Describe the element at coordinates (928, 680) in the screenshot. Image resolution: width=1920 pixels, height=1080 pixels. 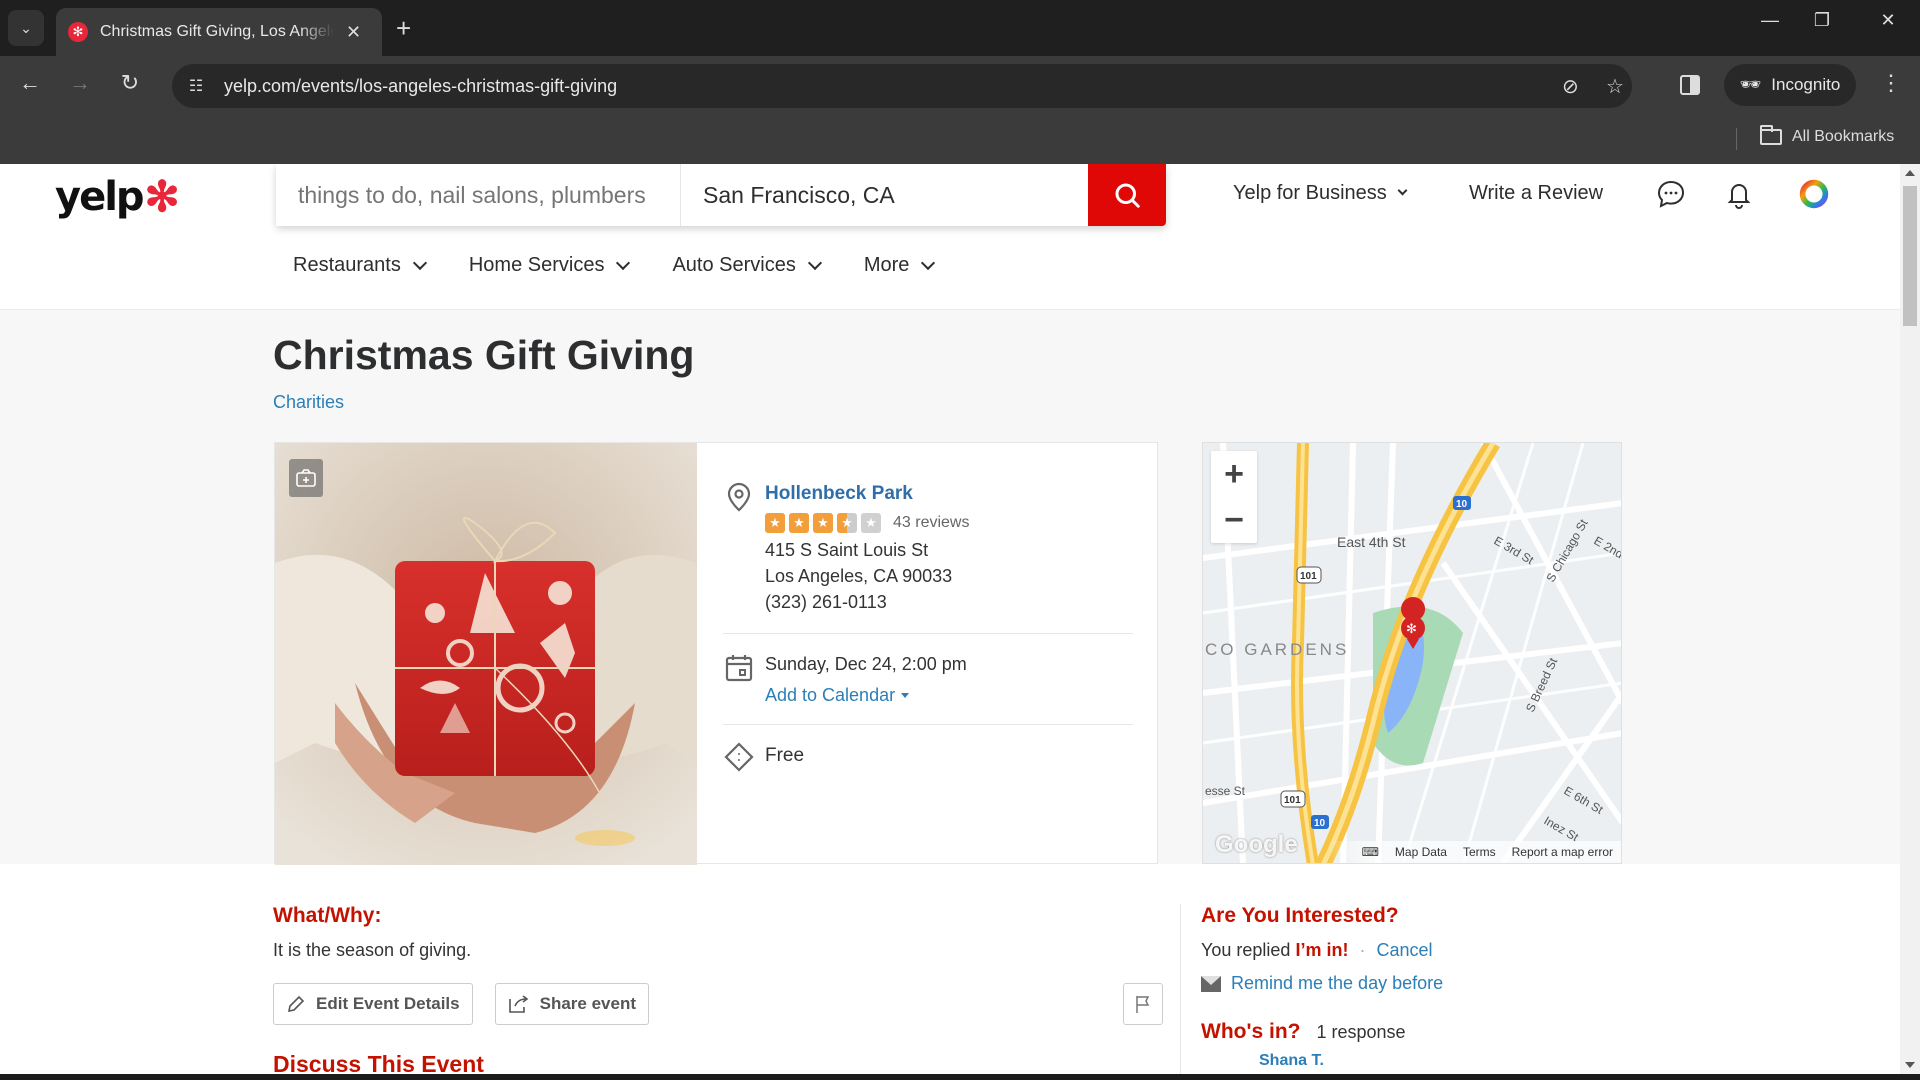
I see `date-block: Sunday, Dec 24, 2:00 pm Add to Calendar` at that location.